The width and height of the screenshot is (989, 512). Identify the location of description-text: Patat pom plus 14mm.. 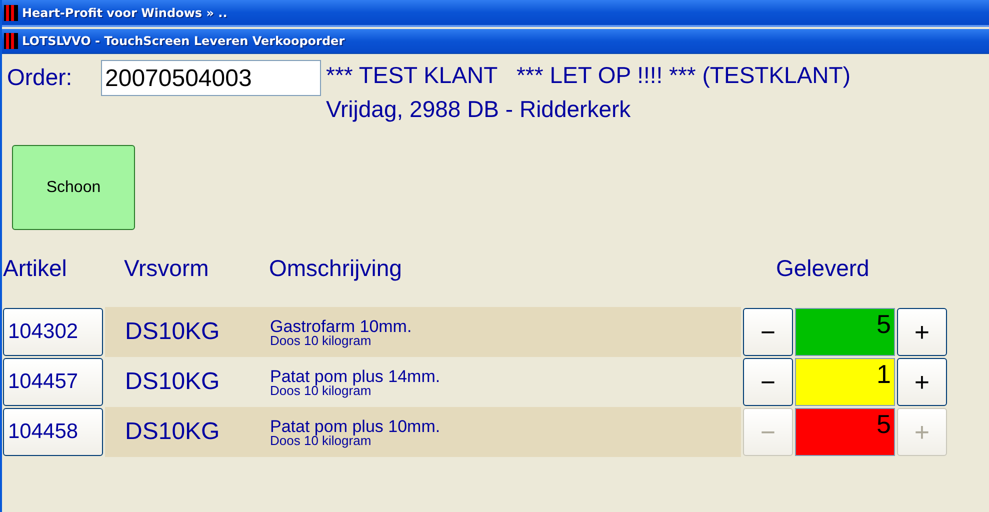
(355, 376).